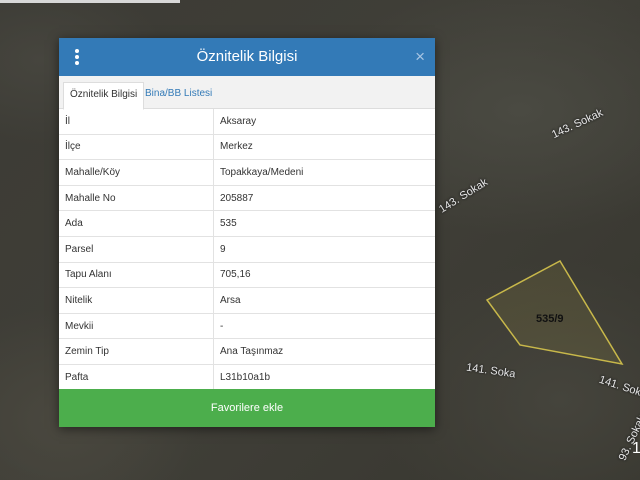  I want to click on row-key: Mevkii, so click(136, 326).